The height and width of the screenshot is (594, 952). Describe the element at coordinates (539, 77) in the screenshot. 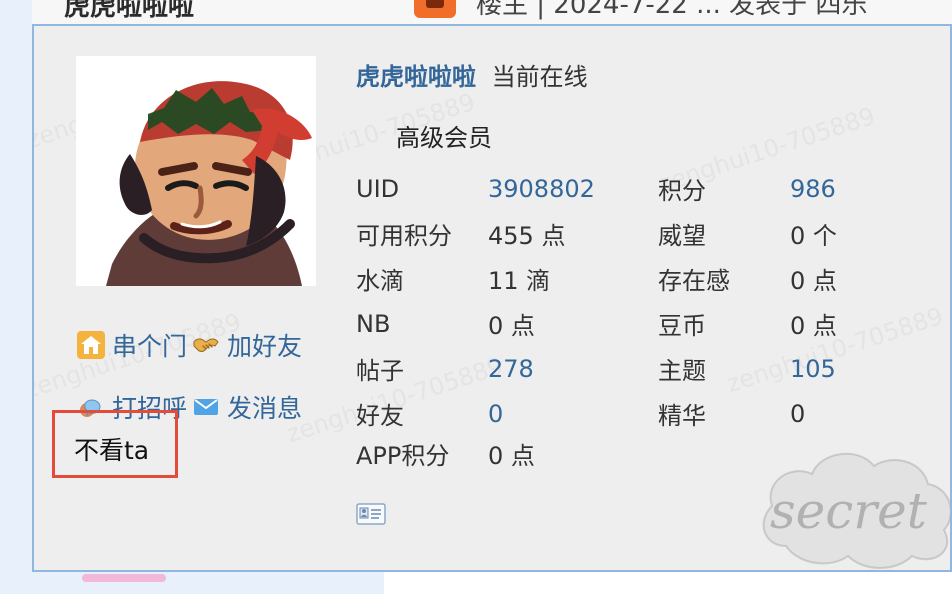

I see `online-status: 当前在线` at that location.